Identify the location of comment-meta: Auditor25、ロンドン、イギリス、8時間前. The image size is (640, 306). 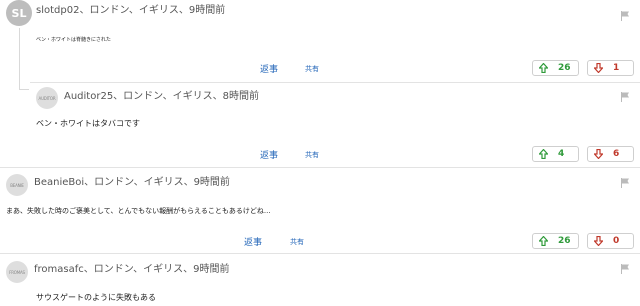
(161, 96).